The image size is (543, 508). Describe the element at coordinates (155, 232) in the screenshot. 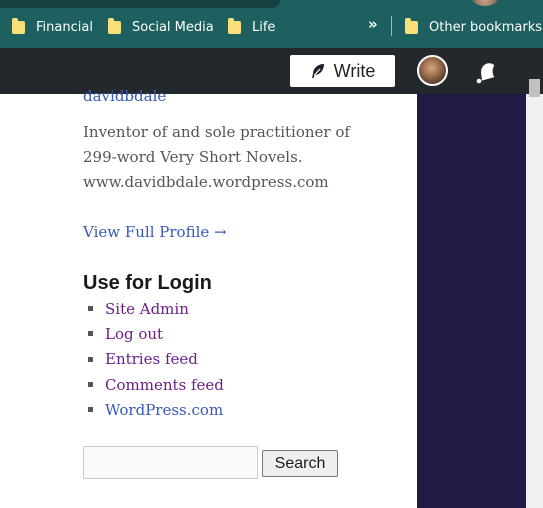

I see `view-full-profile-link: View Full Profile →` at that location.